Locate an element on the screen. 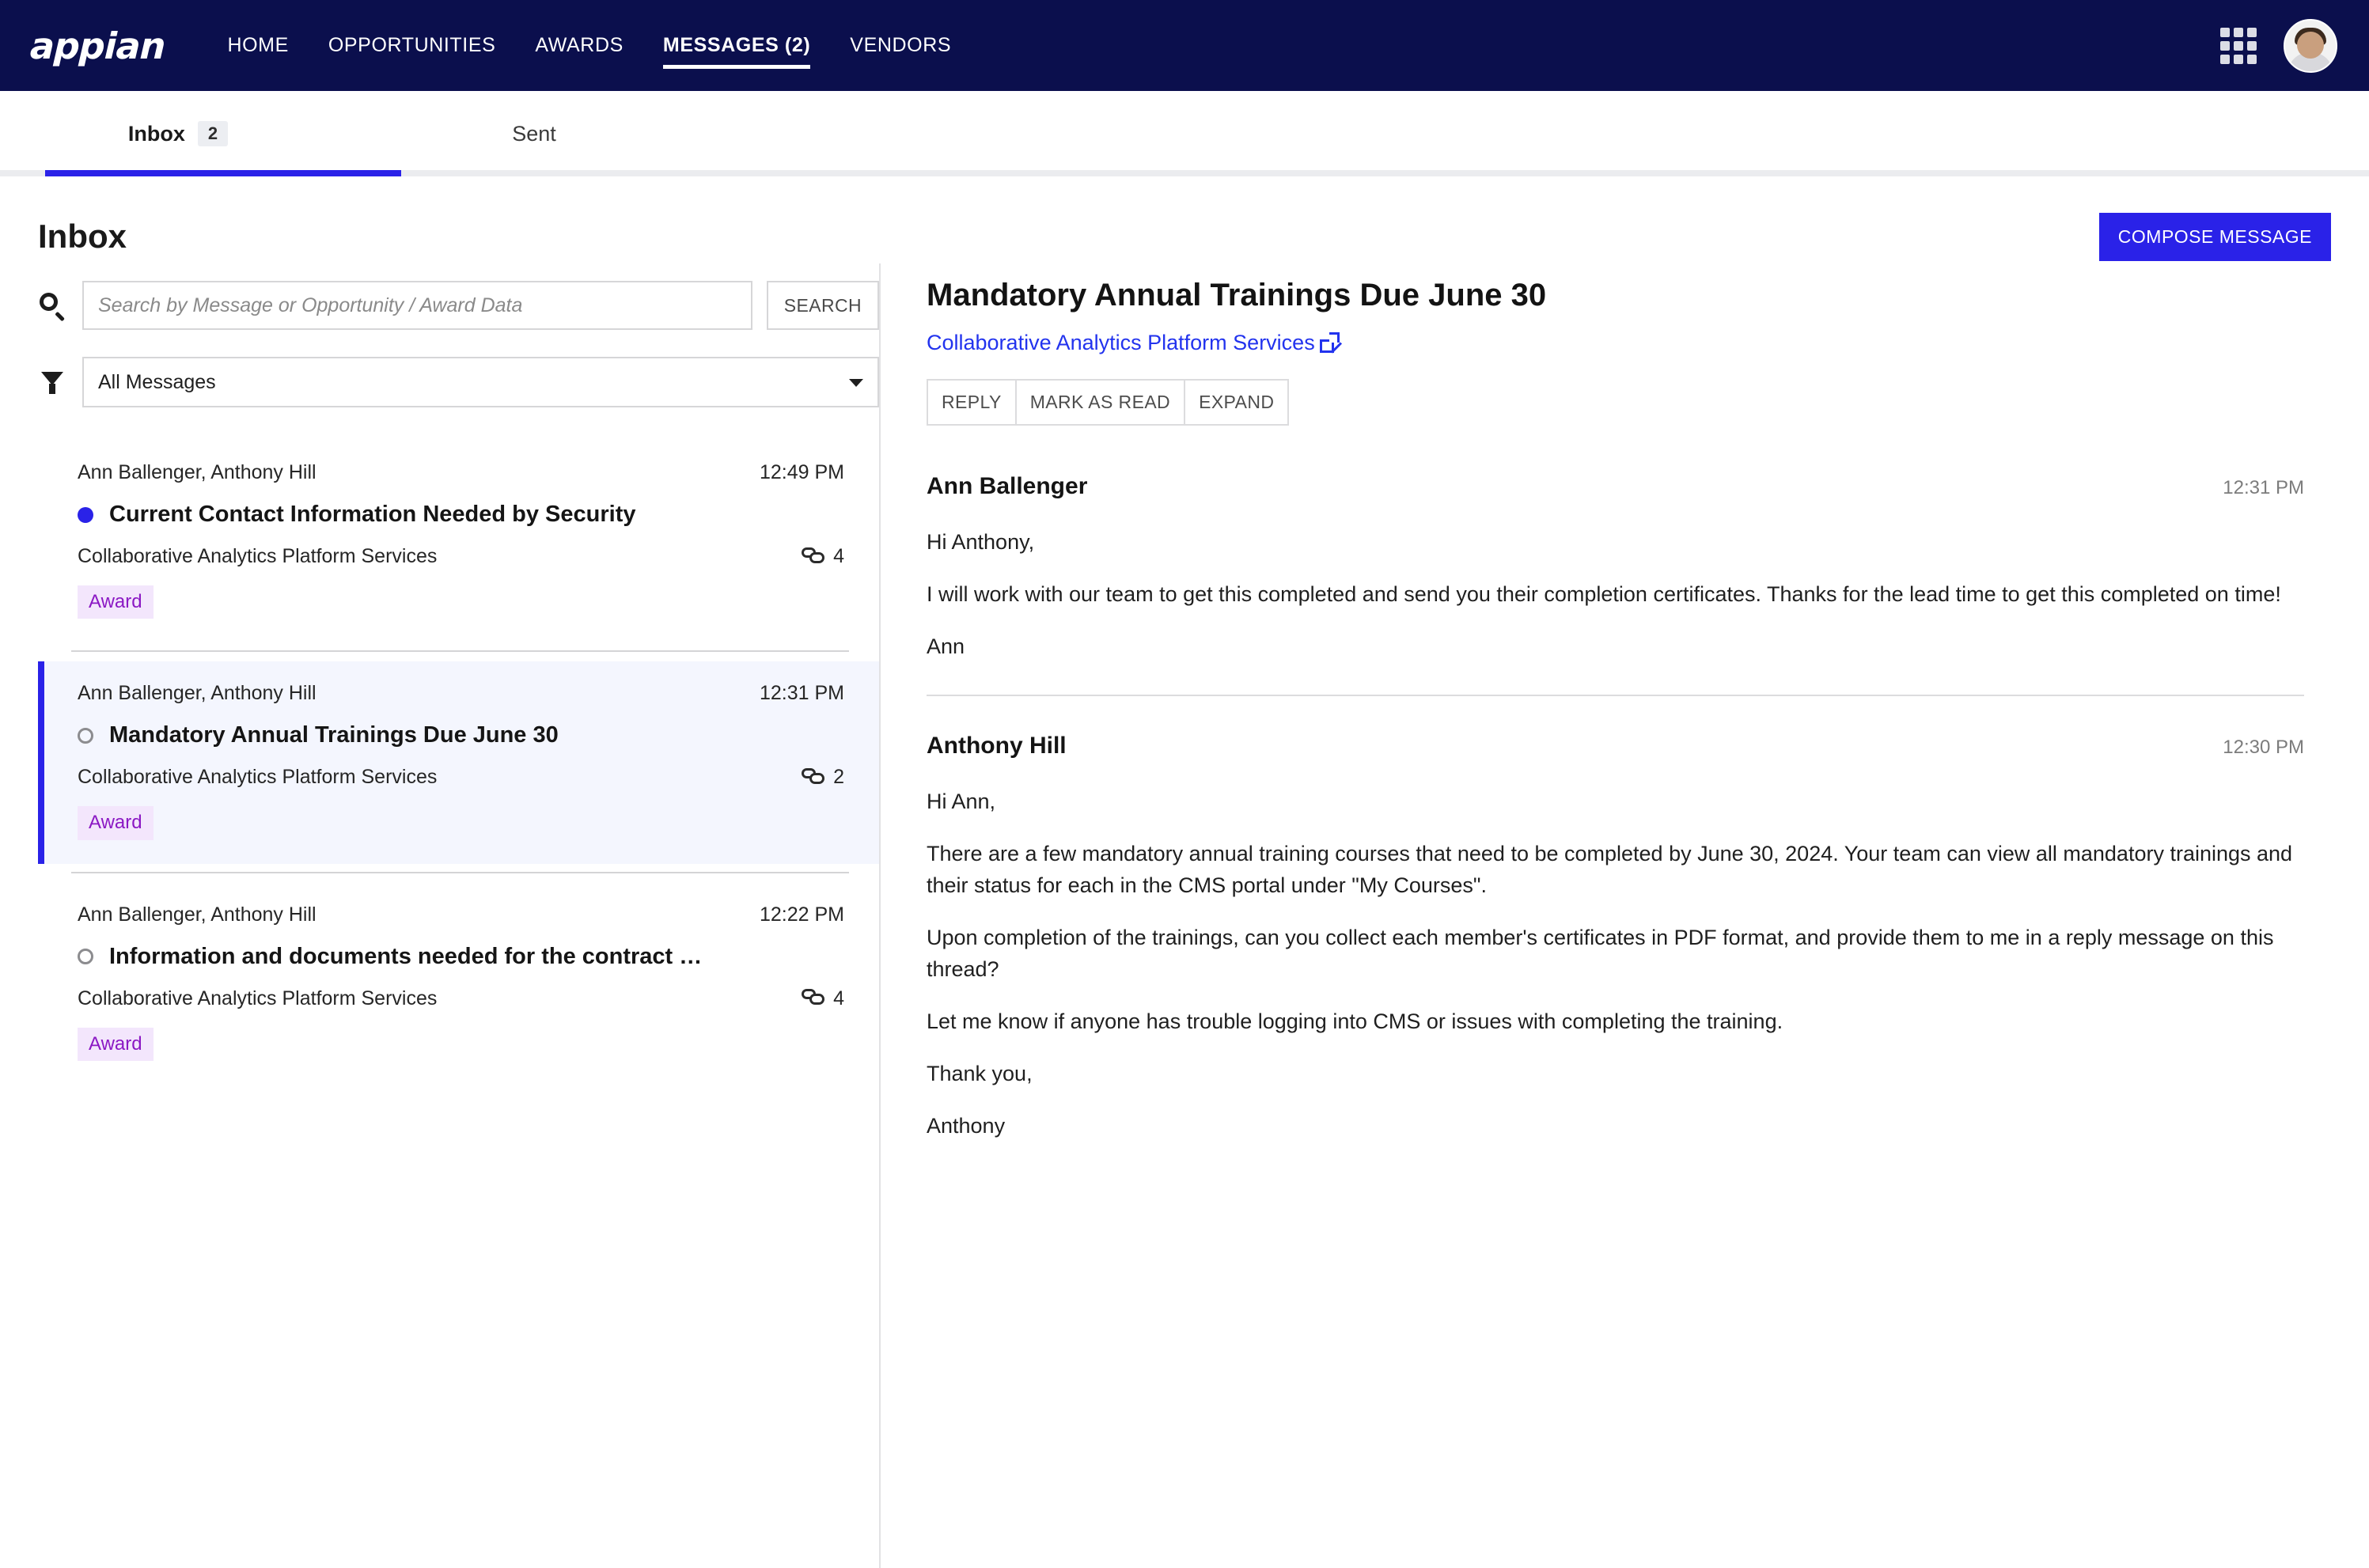  nav-link-awards: AWARDS is located at coordinates (578, 45).